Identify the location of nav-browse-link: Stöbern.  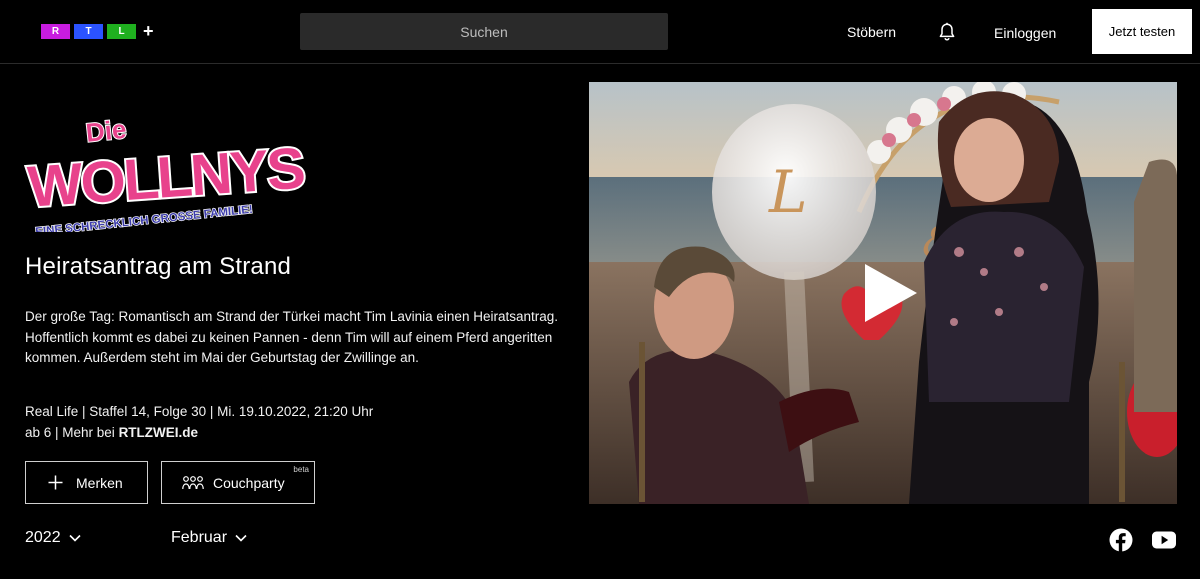
(871, 32).